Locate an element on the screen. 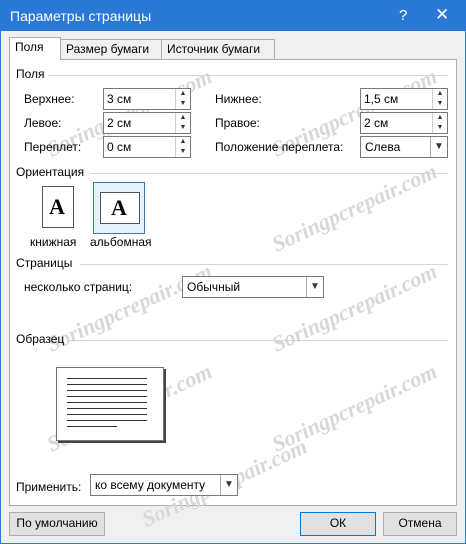 The width and height of the screenshot is (466, 544). tab-paper-size: Размер бумаги is located at coordinates (112, 49).